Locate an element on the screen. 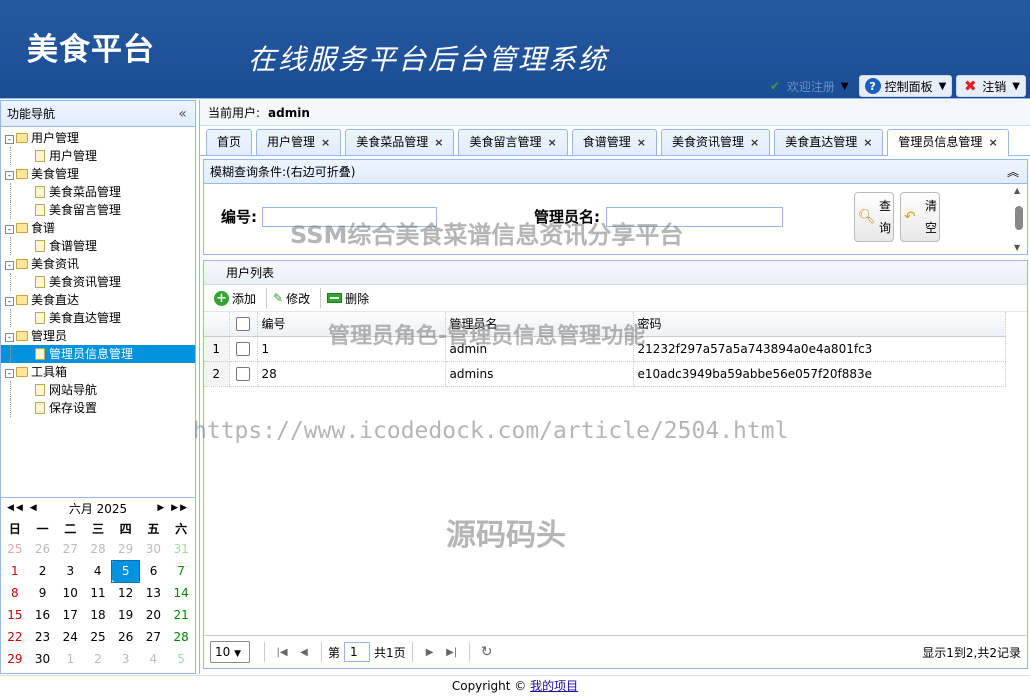  project-link: 我的项目 is located at coordinates (554, 686).